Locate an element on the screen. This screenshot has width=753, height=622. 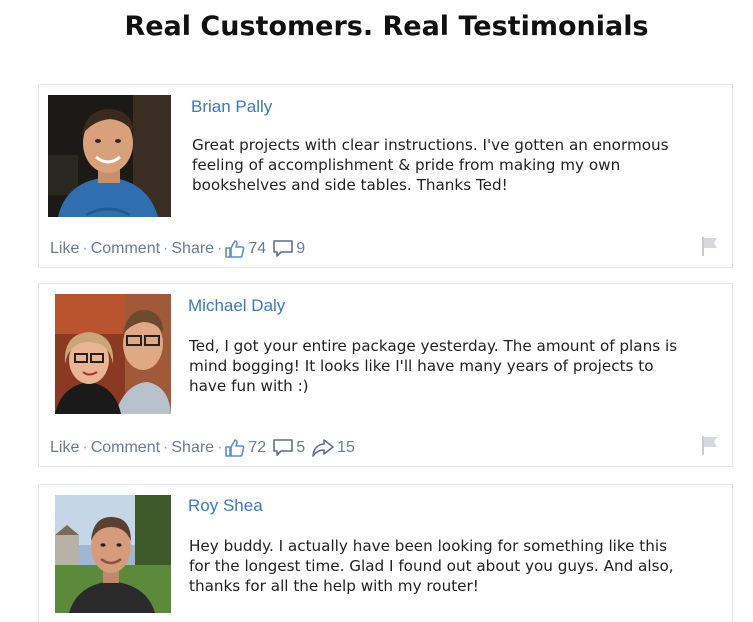
comments-value: 5 is located at coordinates (301, 447).